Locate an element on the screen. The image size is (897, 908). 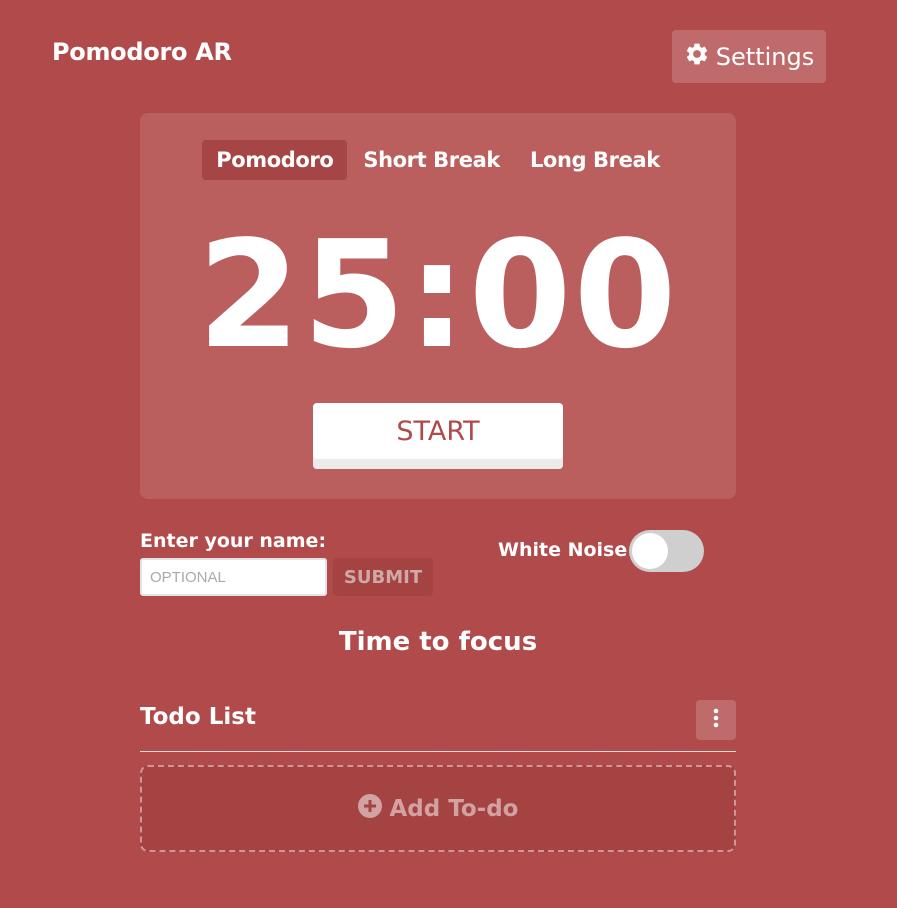
name-label: Enter your name: is located at coordinates (233, 541).